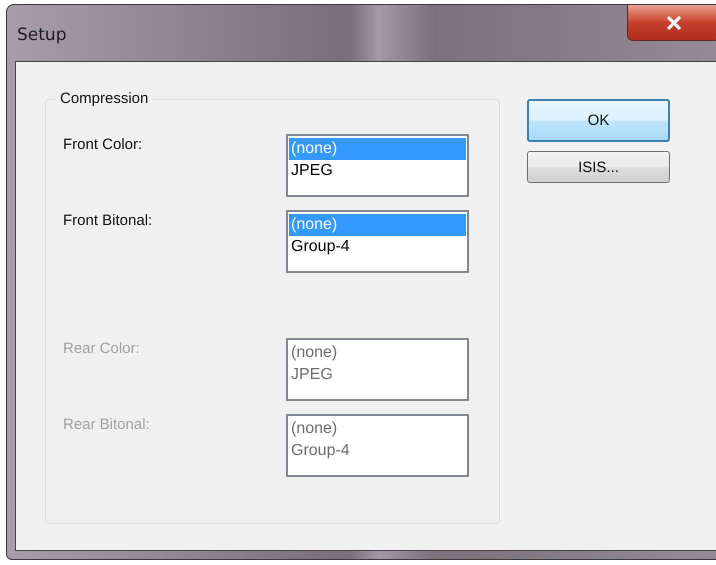  Describe the element at coordinates (41, 35) in the screenshot. I see `window-title: Setup` at that location.